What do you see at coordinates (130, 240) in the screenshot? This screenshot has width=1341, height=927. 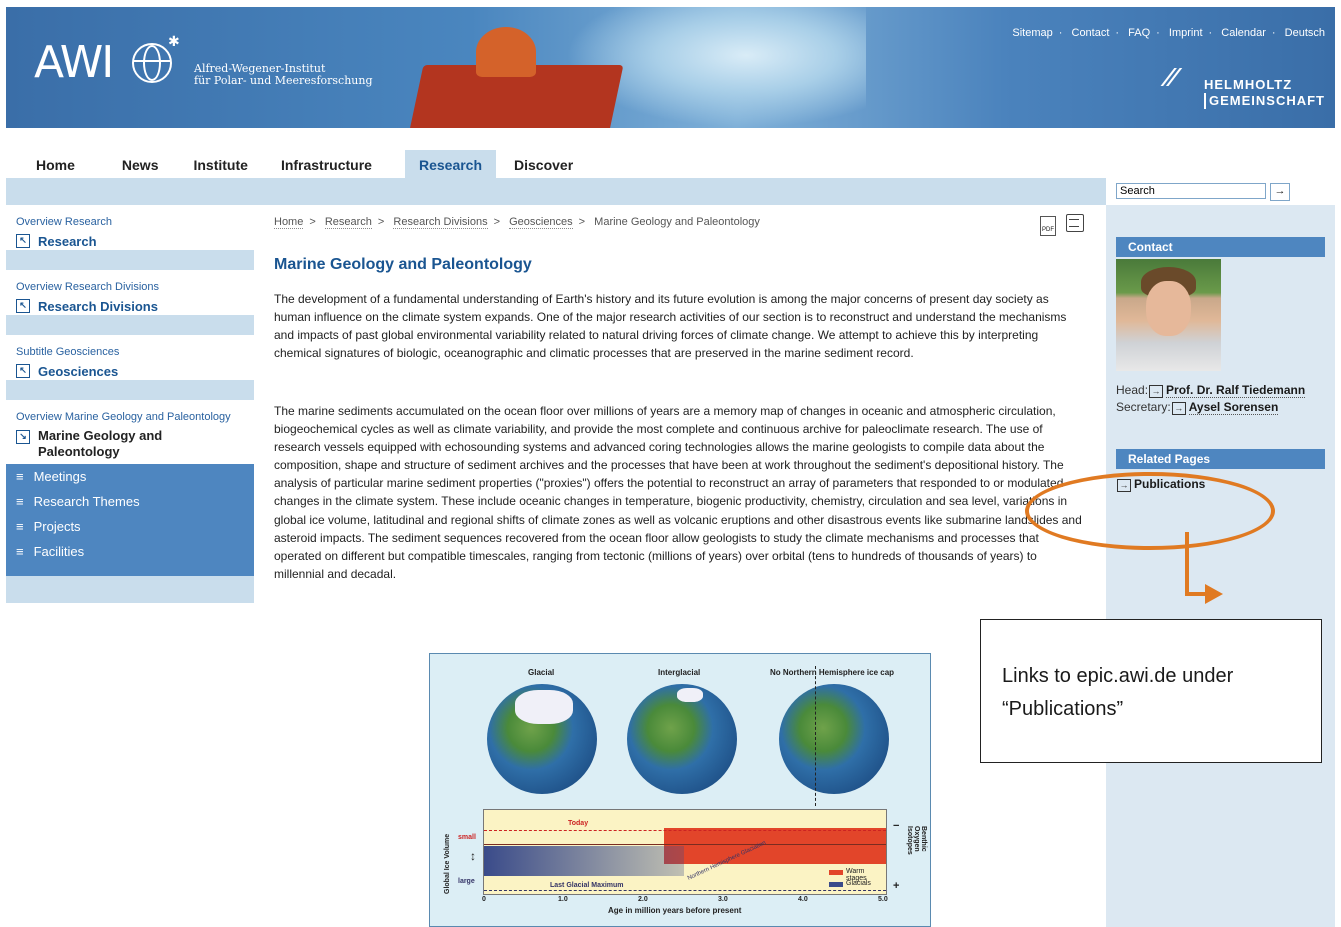 I see `research-up-link: ↖ Research` at bounding box center [130, 240].